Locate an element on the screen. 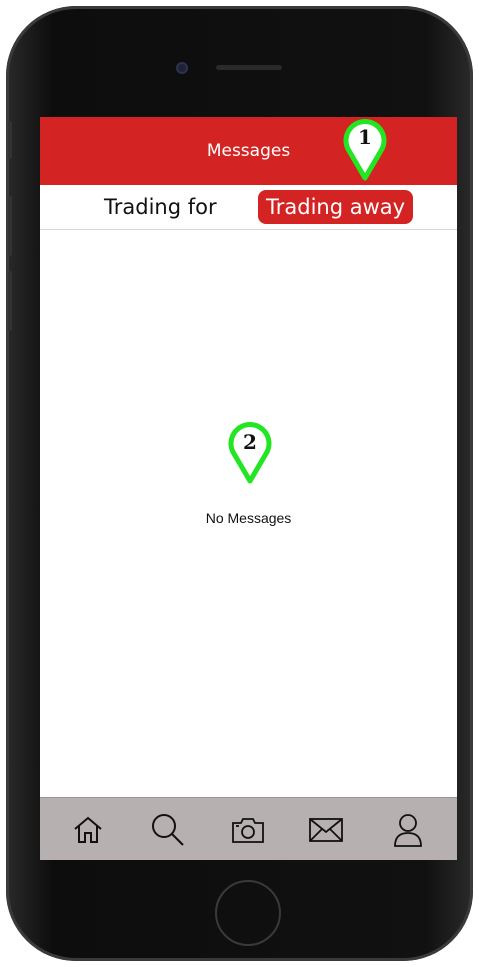 The image size is (479, 967). home-icon is located at coordinates (88, 830).